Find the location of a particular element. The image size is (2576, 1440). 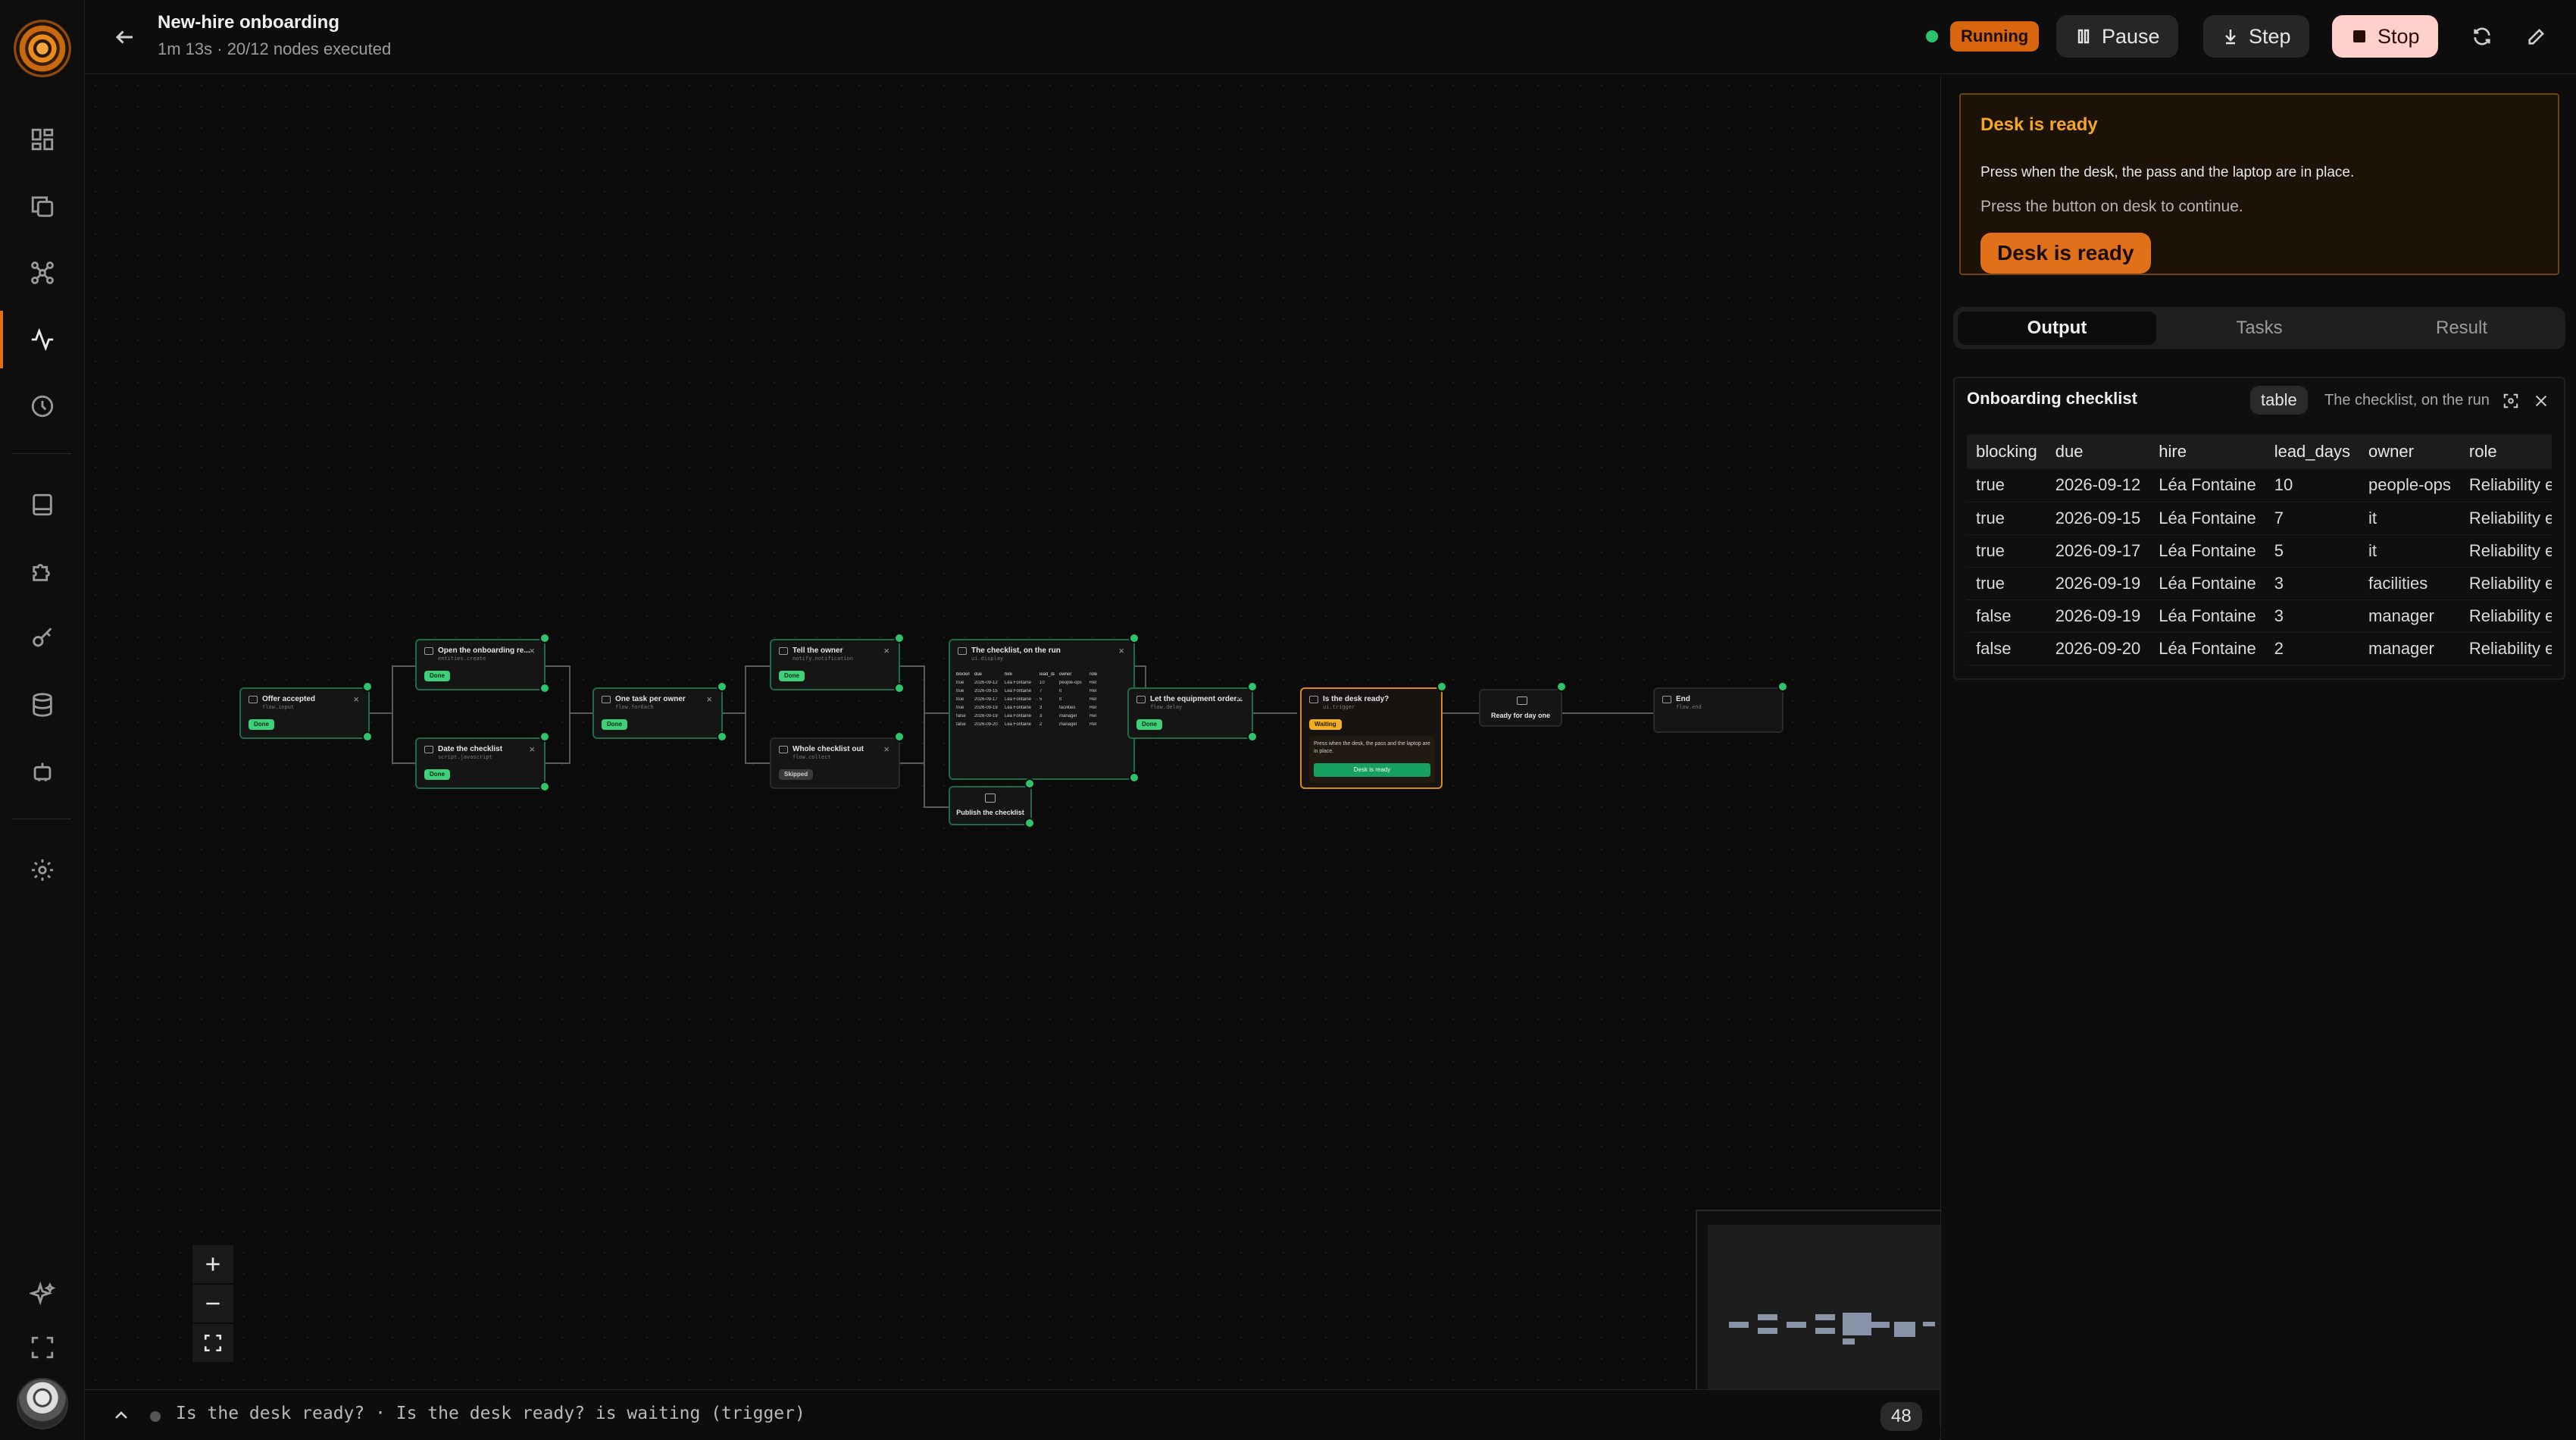

history-icon is located at coordinates (42, 406).